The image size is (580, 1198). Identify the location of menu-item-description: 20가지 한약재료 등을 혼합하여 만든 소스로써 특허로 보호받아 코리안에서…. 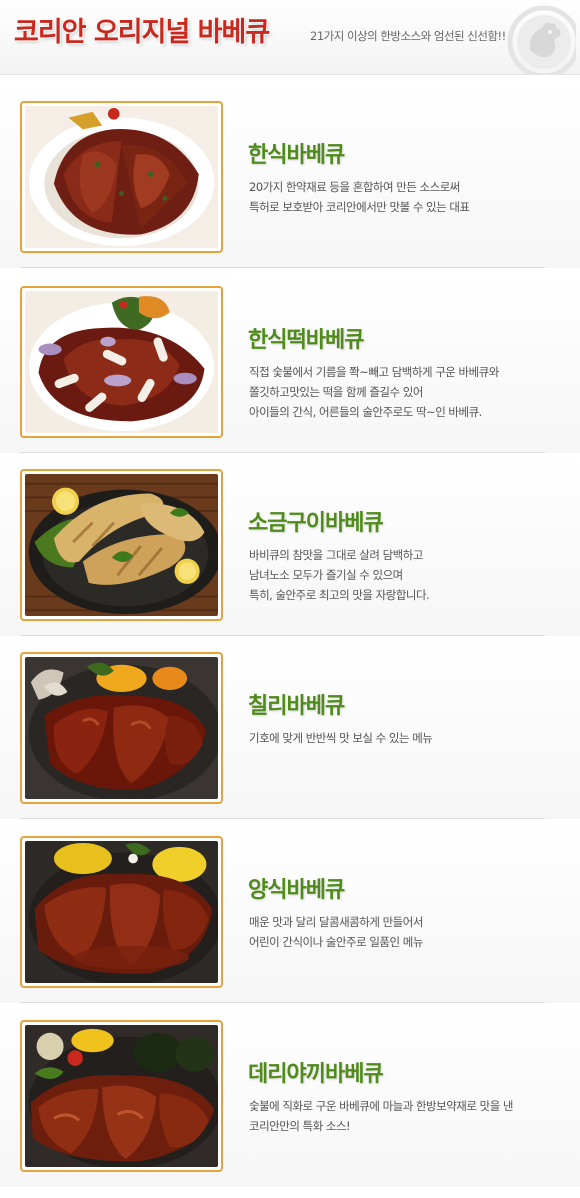
(409, 197).